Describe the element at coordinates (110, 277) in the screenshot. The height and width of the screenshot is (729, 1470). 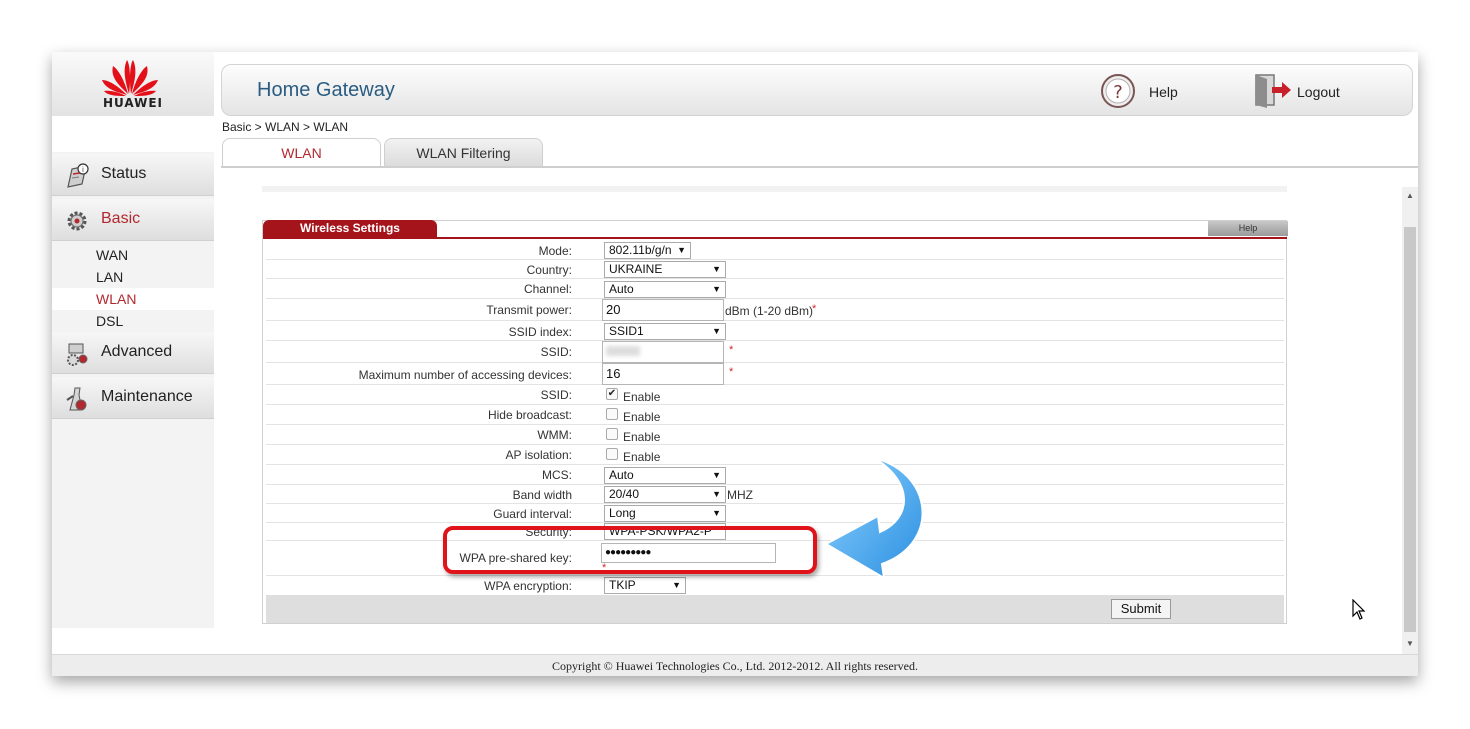
I see `sidebar-subitem-label: LAN` at that location.